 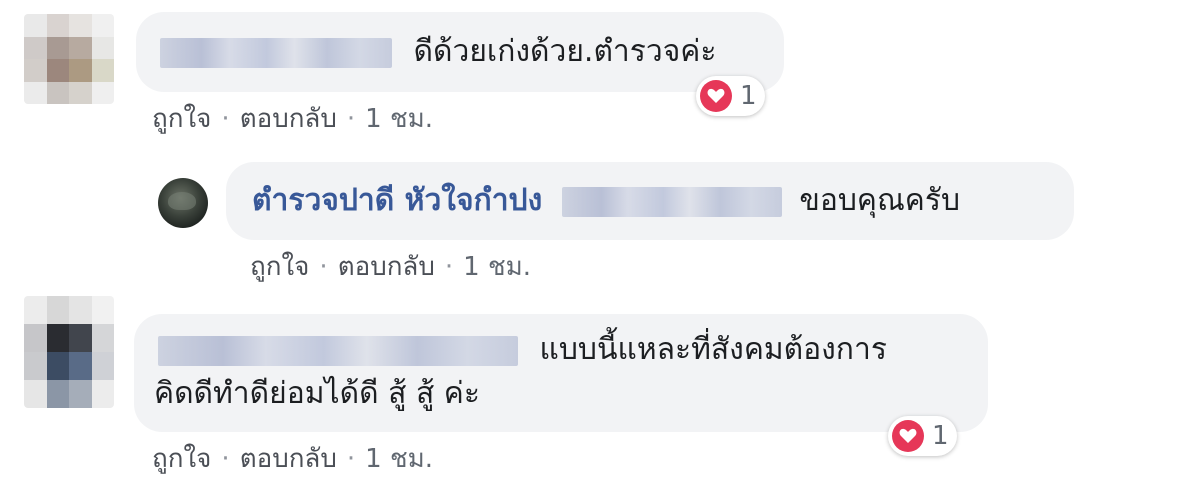 What do you see at coordinates (565, 51) in the screenshot?
I see `comment-text: ดีด้วยเก่งด้วย.ตำรวจค่ะ` at bounding box center [565, 51].